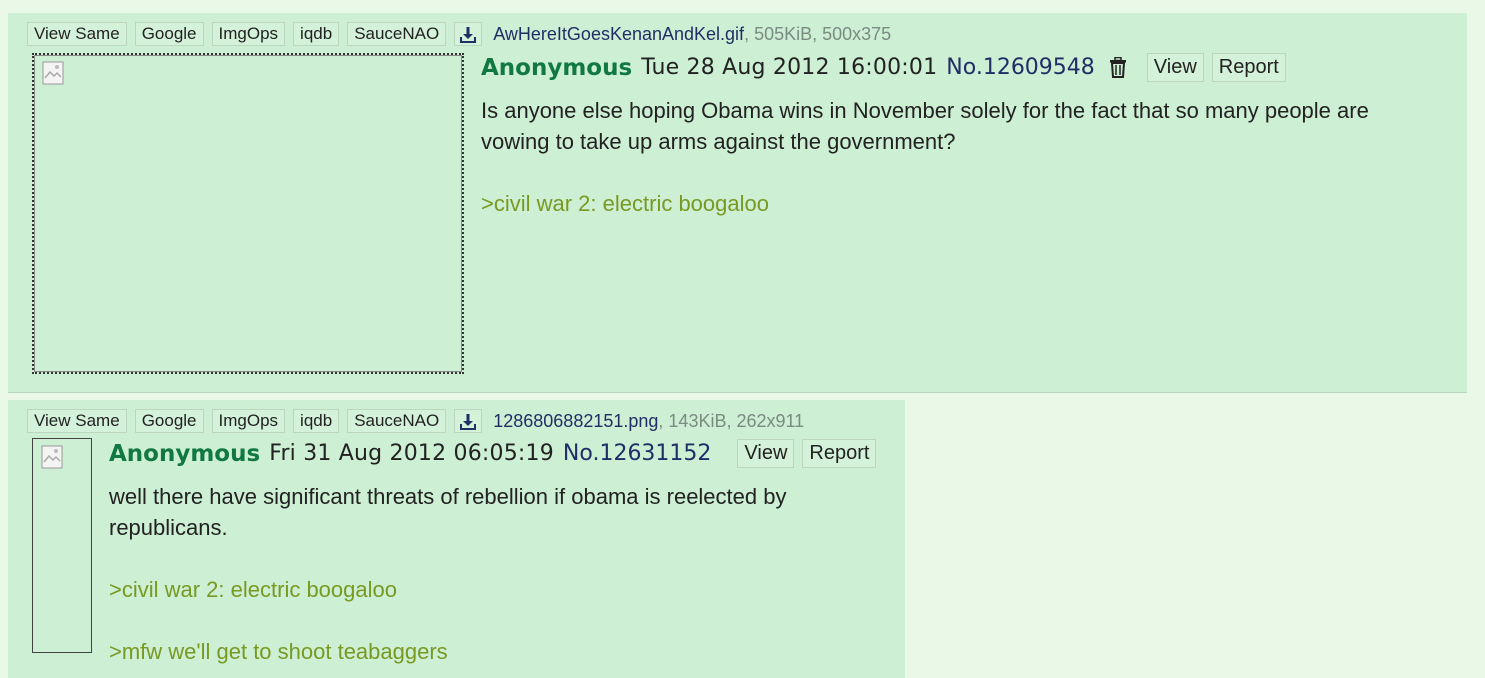  I want to click on file-name-link: 1286806882151.png, so click(575, 421).